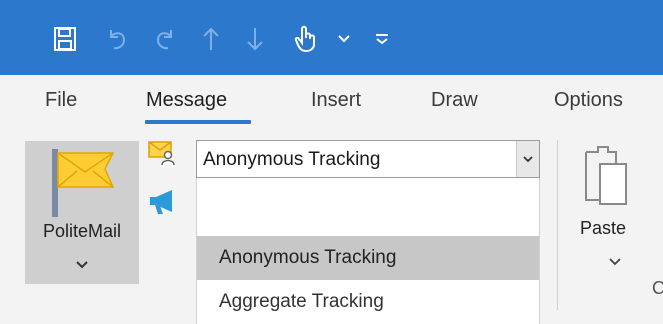 The width and height of the screenshot is (663, 324). I want to click on tab-draw: Draw, so click(454, 100).